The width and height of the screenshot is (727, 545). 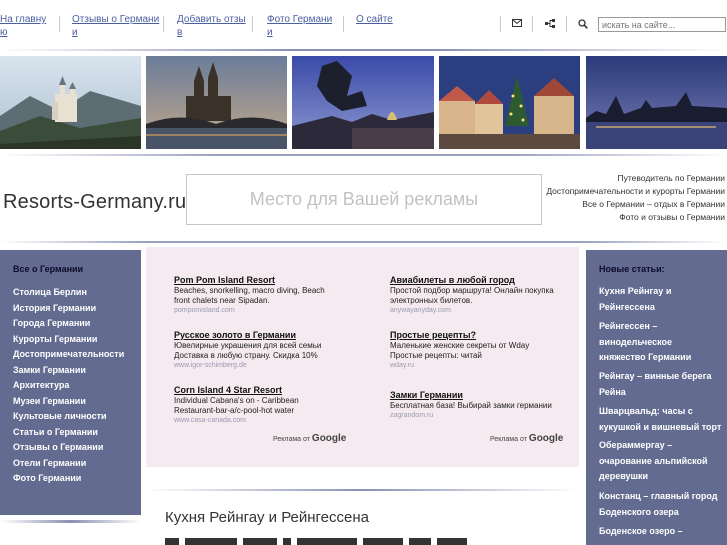 I want to click on sidebar-item-resorts: Курорты Германии, so click(x=55, y=339).